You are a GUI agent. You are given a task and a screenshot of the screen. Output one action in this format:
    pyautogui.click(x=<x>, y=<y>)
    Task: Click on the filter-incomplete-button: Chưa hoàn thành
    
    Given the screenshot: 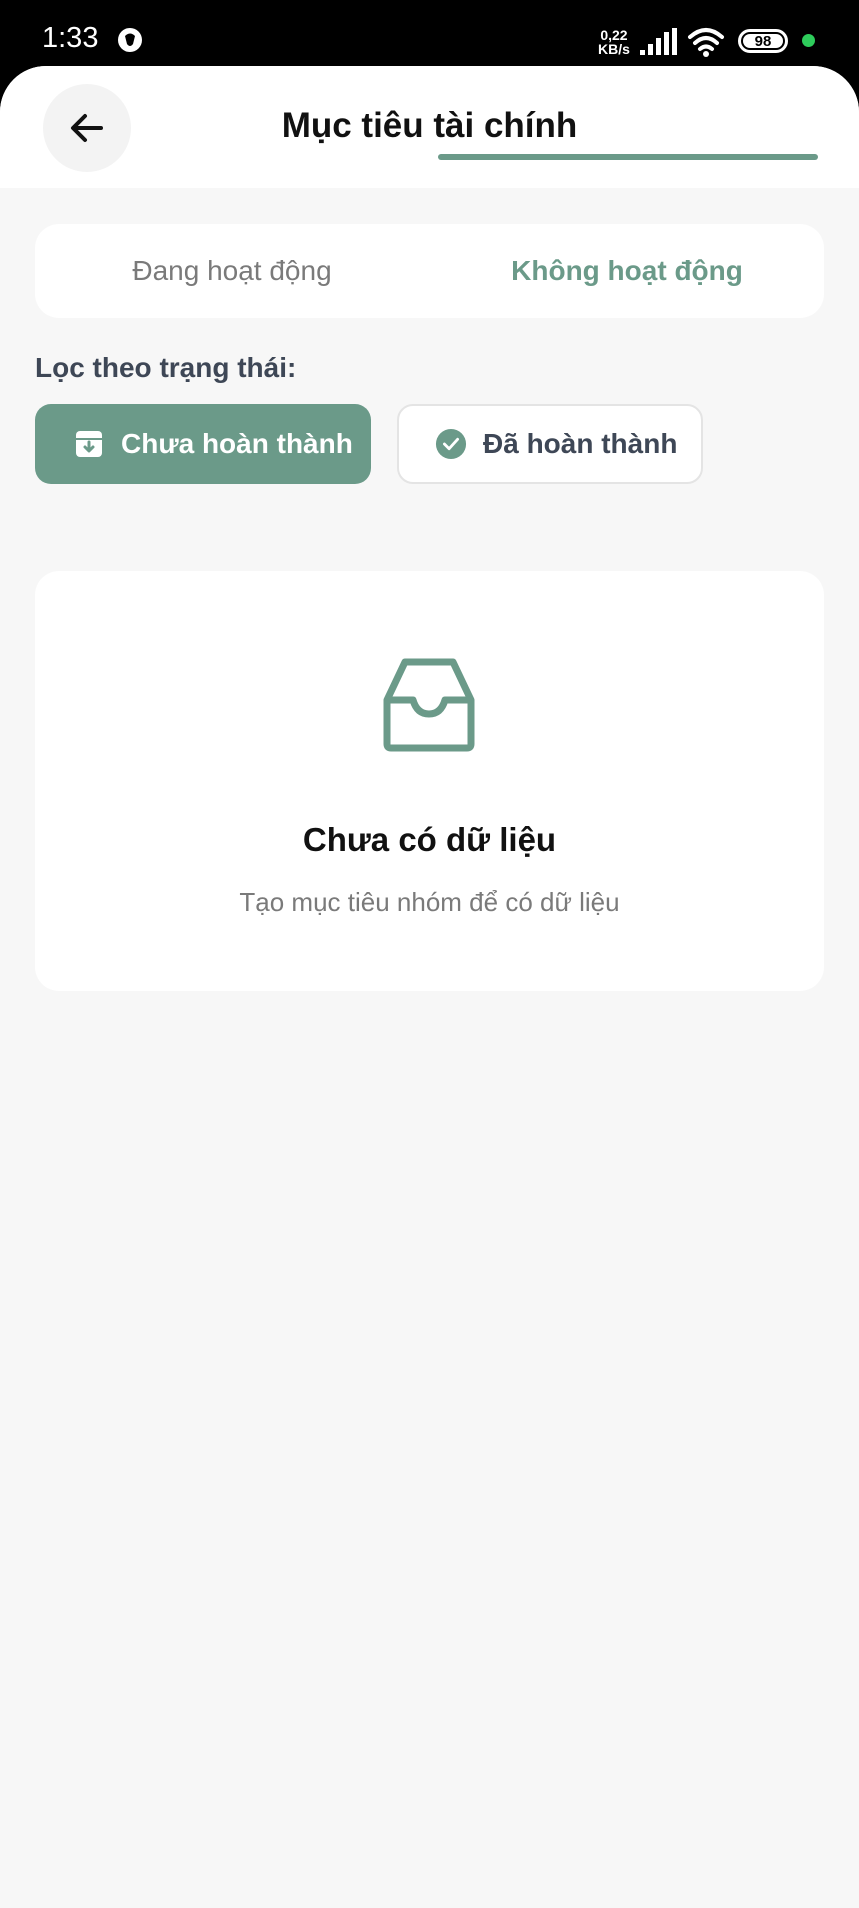 What is the action you would take?
    pyautogui.click(x=203, y=444)
    